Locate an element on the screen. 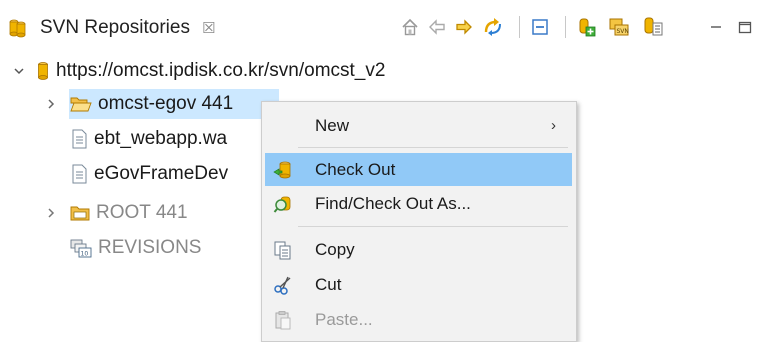 The width and height of the screenshot is (768, 342). revisions-icon: 10 is located at coordinates (81, 248).